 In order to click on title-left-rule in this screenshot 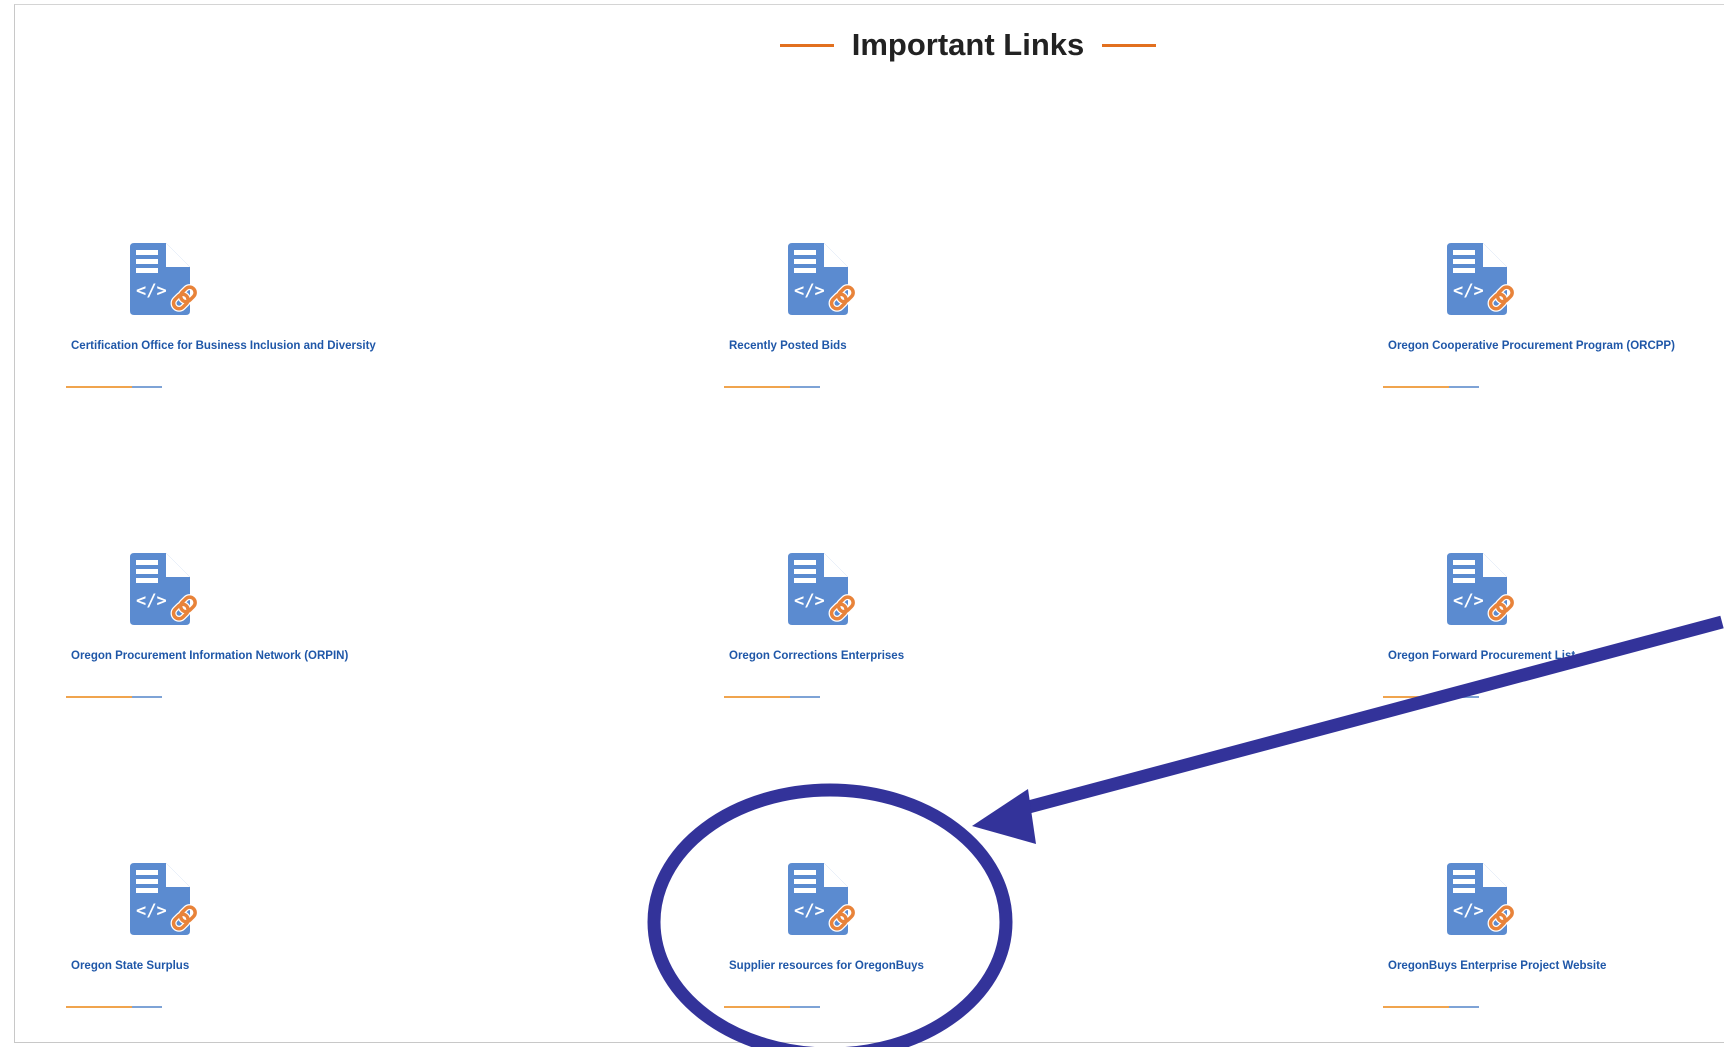, I will do `click(806, 45)`.